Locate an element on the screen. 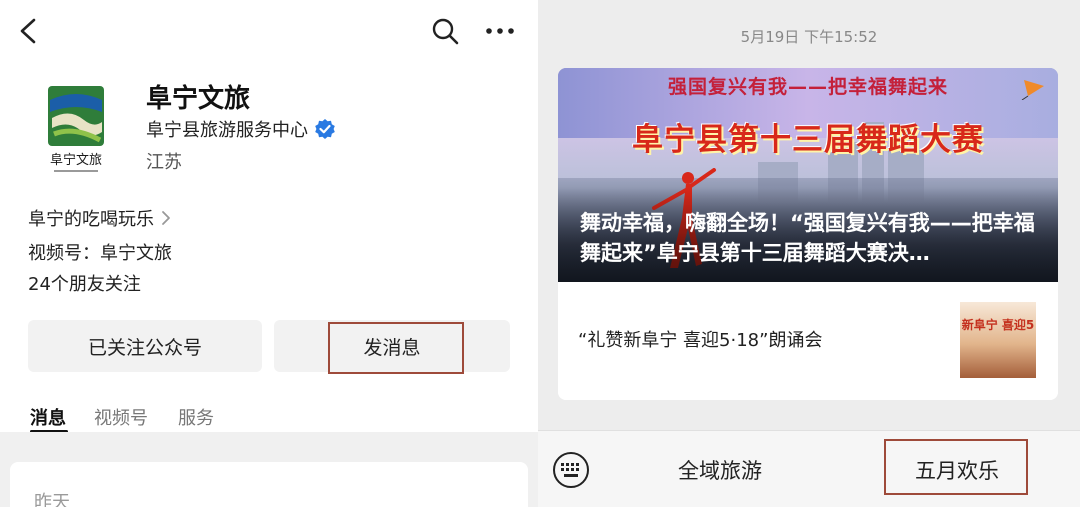  message-card is located at coordinates (269, 484).